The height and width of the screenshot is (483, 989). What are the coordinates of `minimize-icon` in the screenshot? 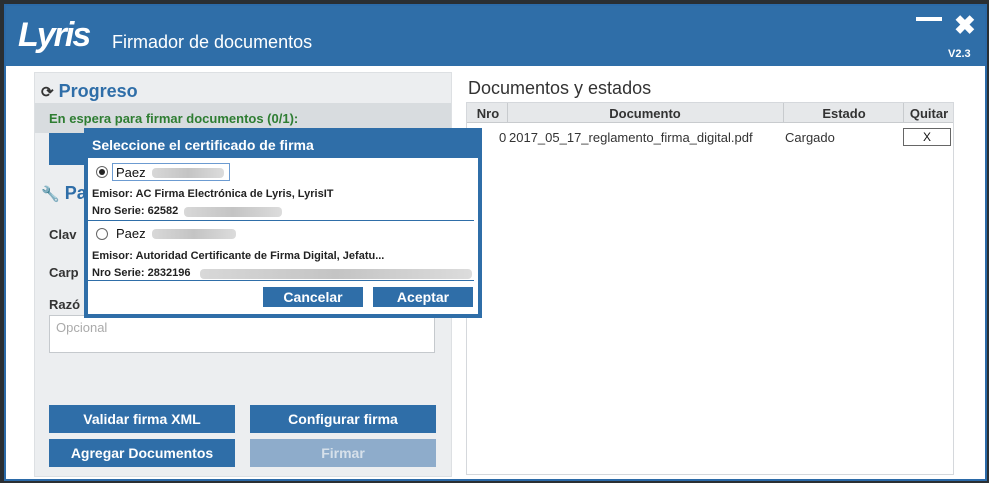 It's located at (929, 19).